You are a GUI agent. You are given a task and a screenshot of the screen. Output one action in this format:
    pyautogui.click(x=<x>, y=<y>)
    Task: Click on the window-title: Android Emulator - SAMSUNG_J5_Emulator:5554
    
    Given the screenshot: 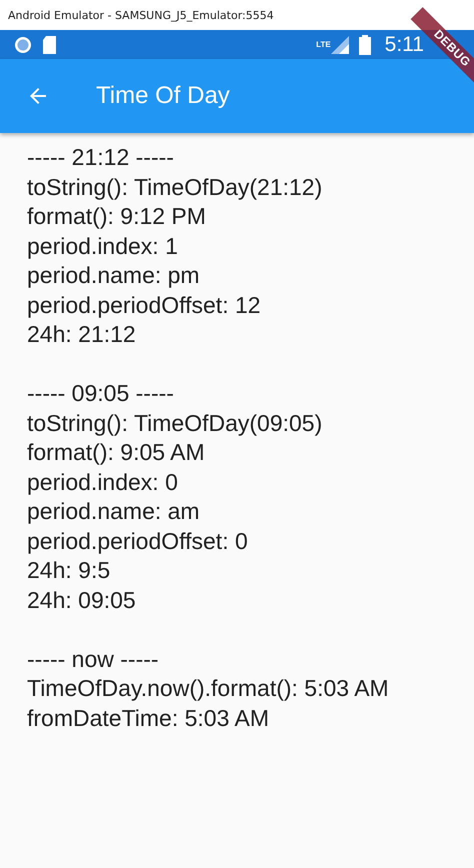 What is the action you would take?
    pyautogui.click(x=141, y=15)
    